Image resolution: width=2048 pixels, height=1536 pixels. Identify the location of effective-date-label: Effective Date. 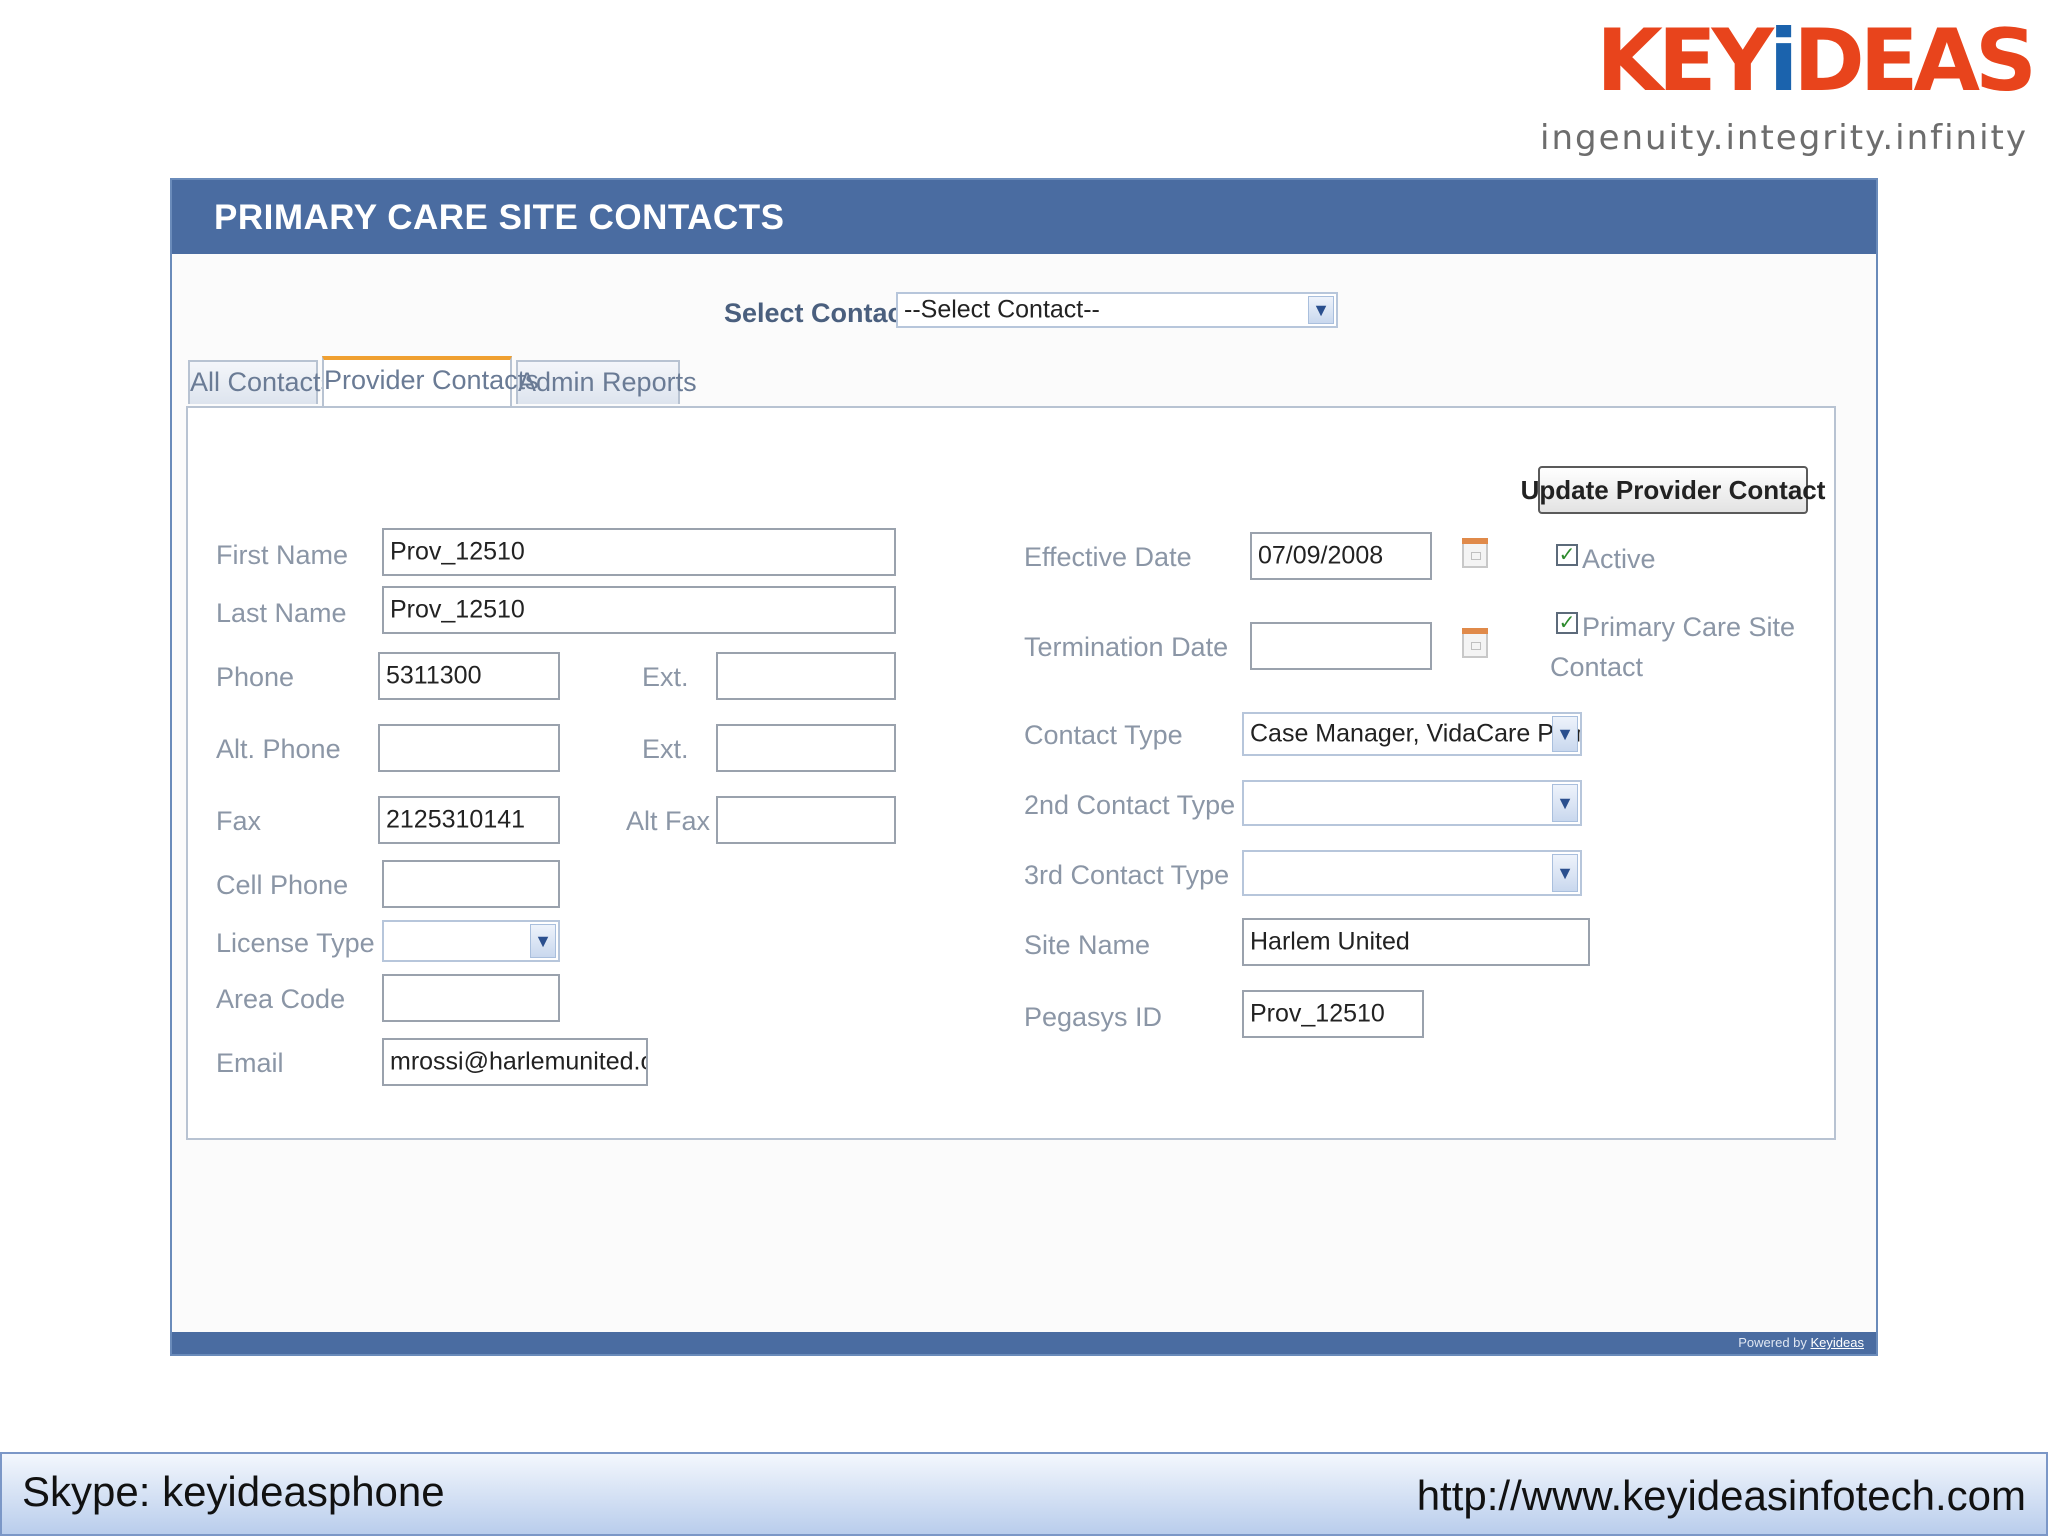
(1108, 557).